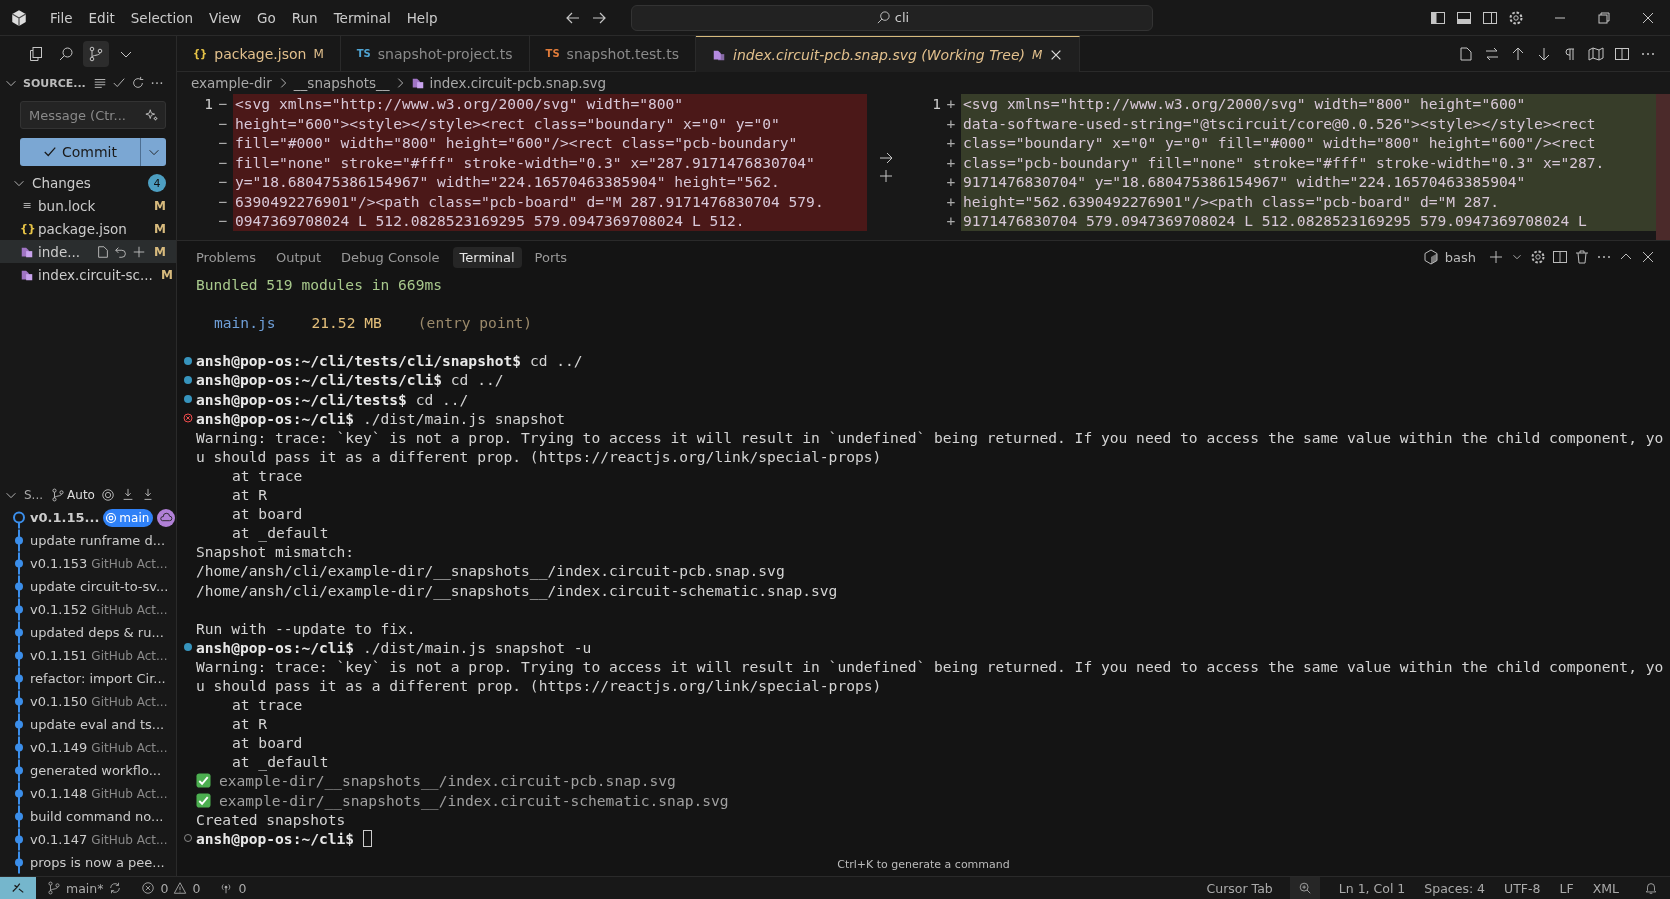  I want to click on search-field: cli, so click(892, 17).